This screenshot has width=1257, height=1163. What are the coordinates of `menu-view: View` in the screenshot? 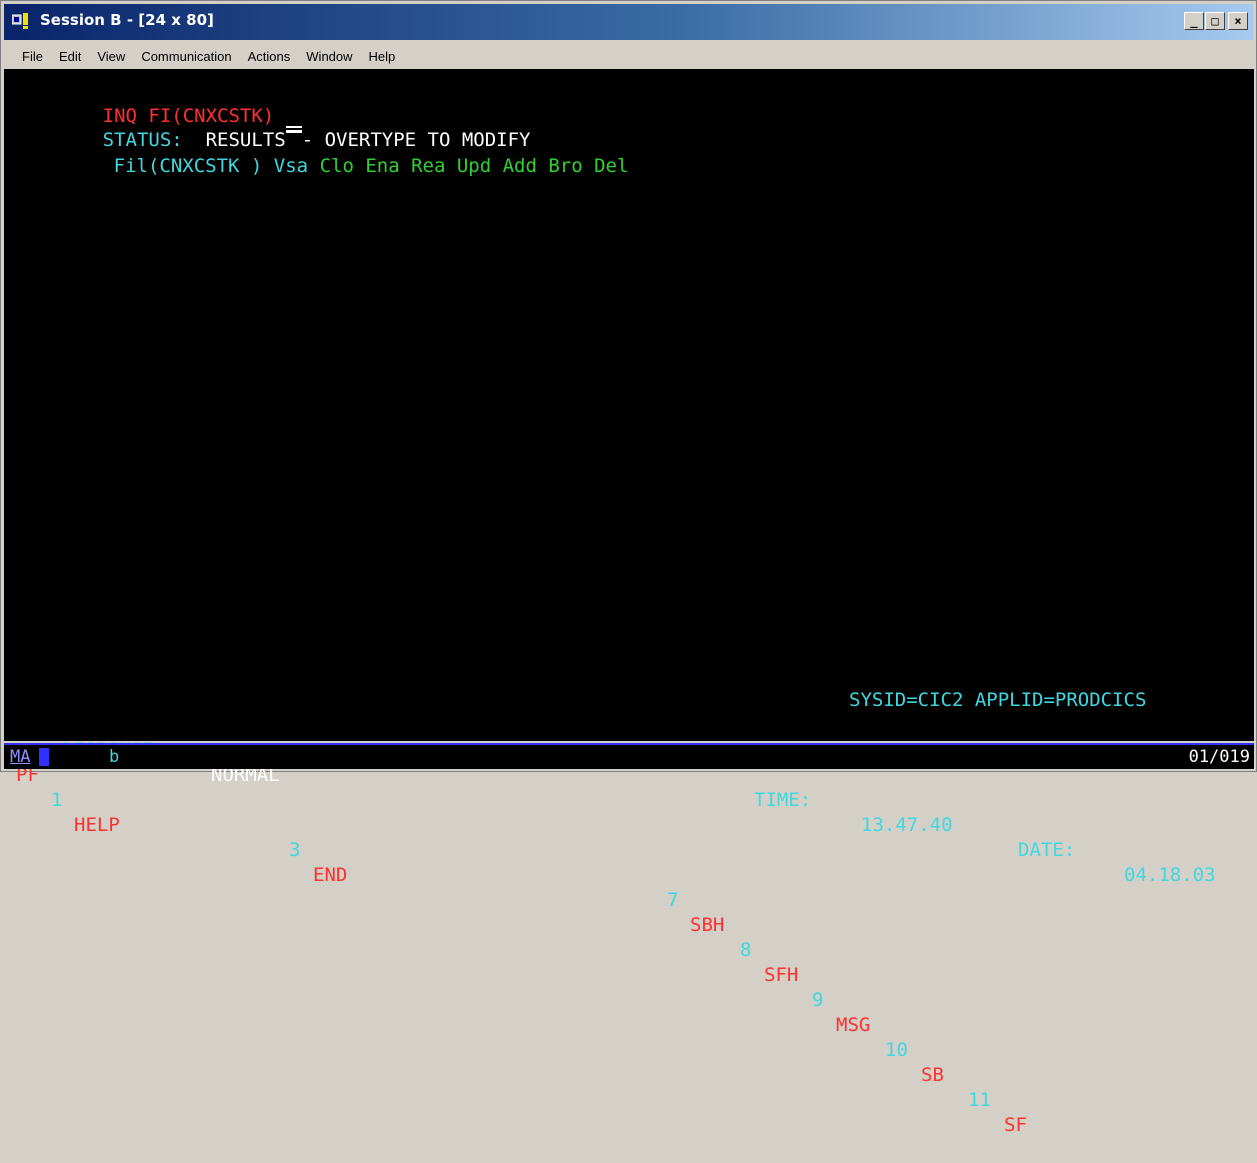 It's located at (111, 56).